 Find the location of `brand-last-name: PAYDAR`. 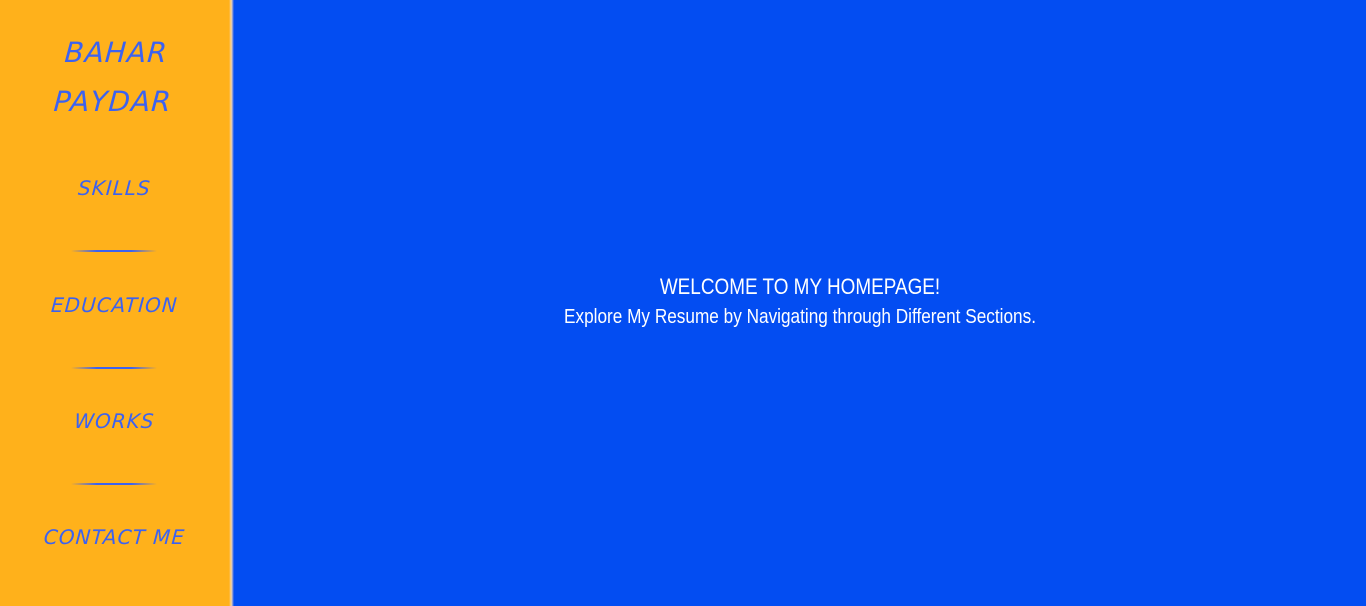

brand-last-name: PAYDAR is located at coordinates (112, 101).